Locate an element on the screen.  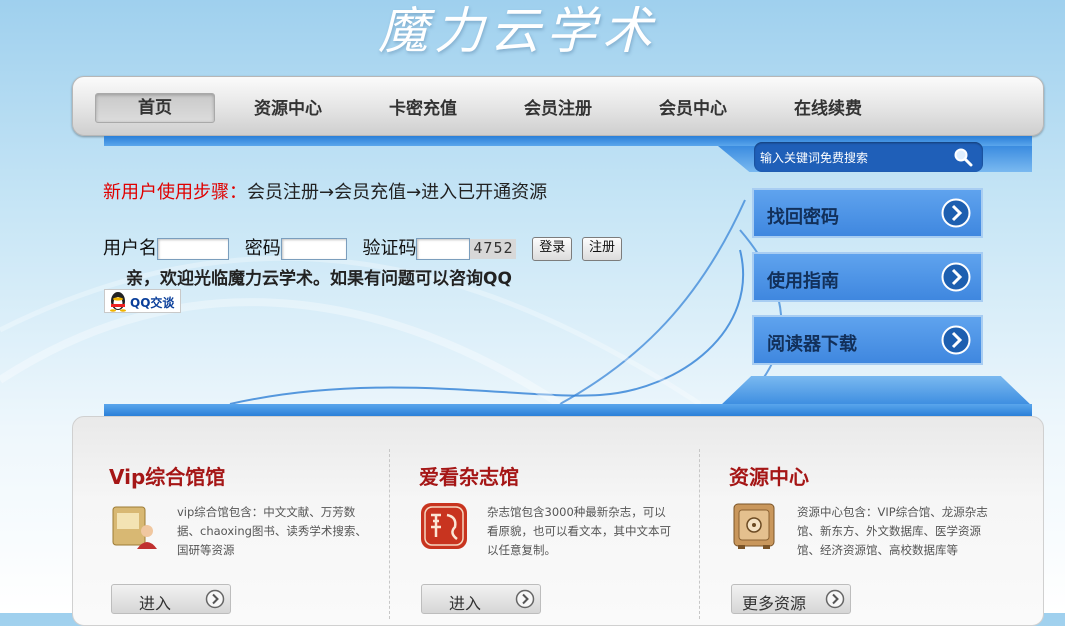
password-input is located at coordinates (313, 249).